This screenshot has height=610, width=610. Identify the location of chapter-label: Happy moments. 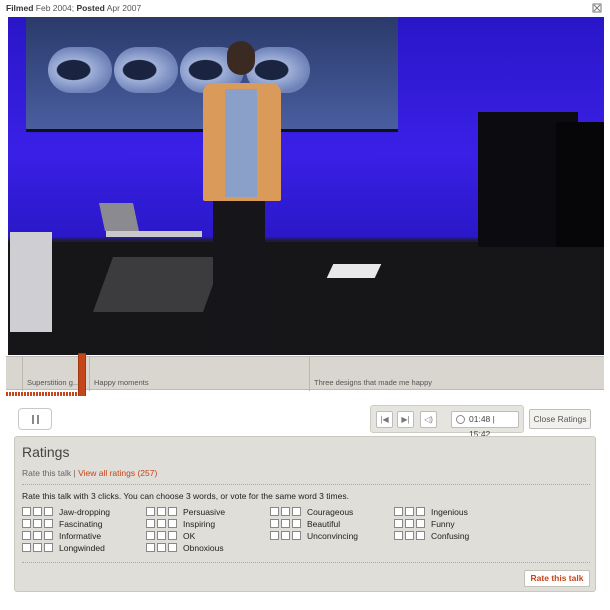
(121, 382).